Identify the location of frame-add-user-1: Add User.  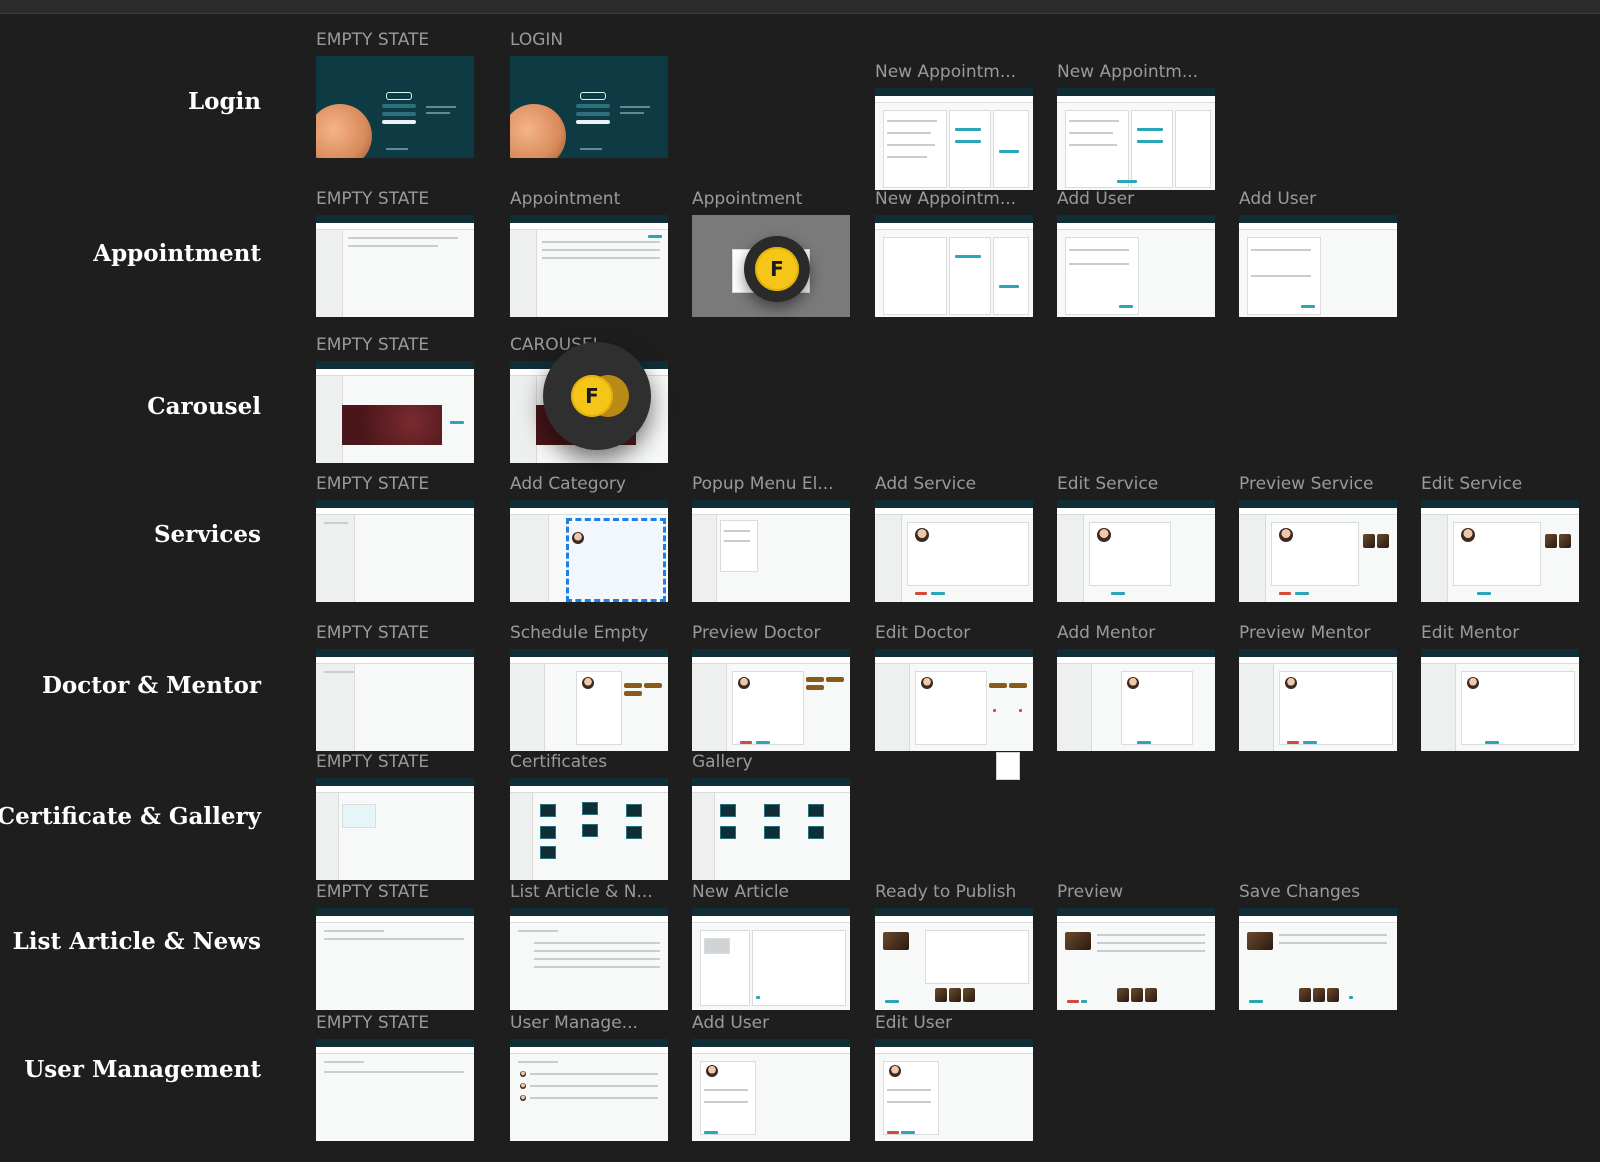
(1136, 253).